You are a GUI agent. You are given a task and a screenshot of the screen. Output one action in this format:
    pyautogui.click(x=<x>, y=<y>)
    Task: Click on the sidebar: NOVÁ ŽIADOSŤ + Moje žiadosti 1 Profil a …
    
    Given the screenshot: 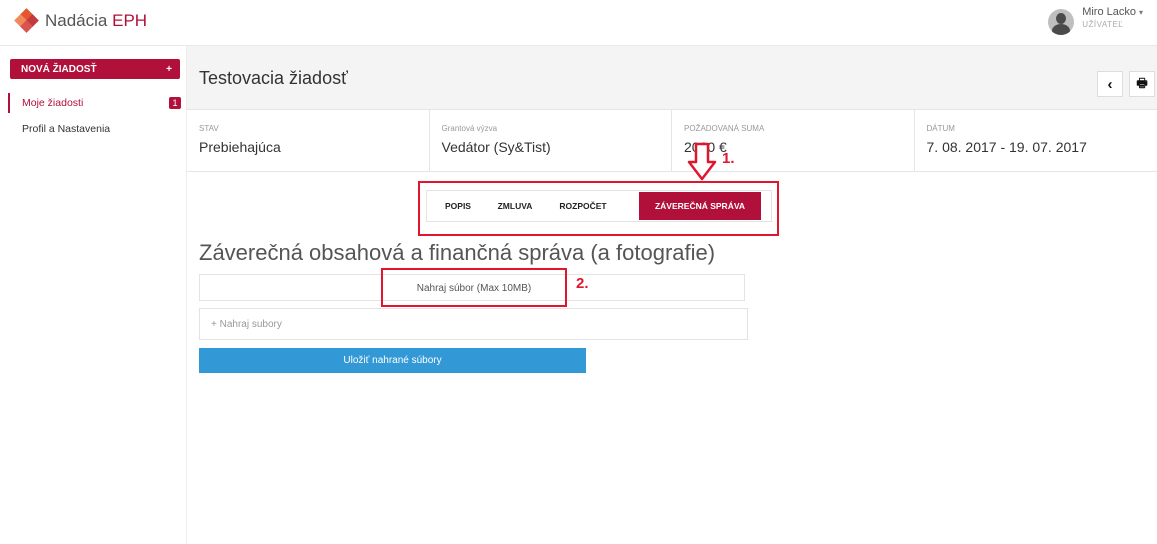 What is the action you would take?
    pyautogui.click(x=93, y=295)
    